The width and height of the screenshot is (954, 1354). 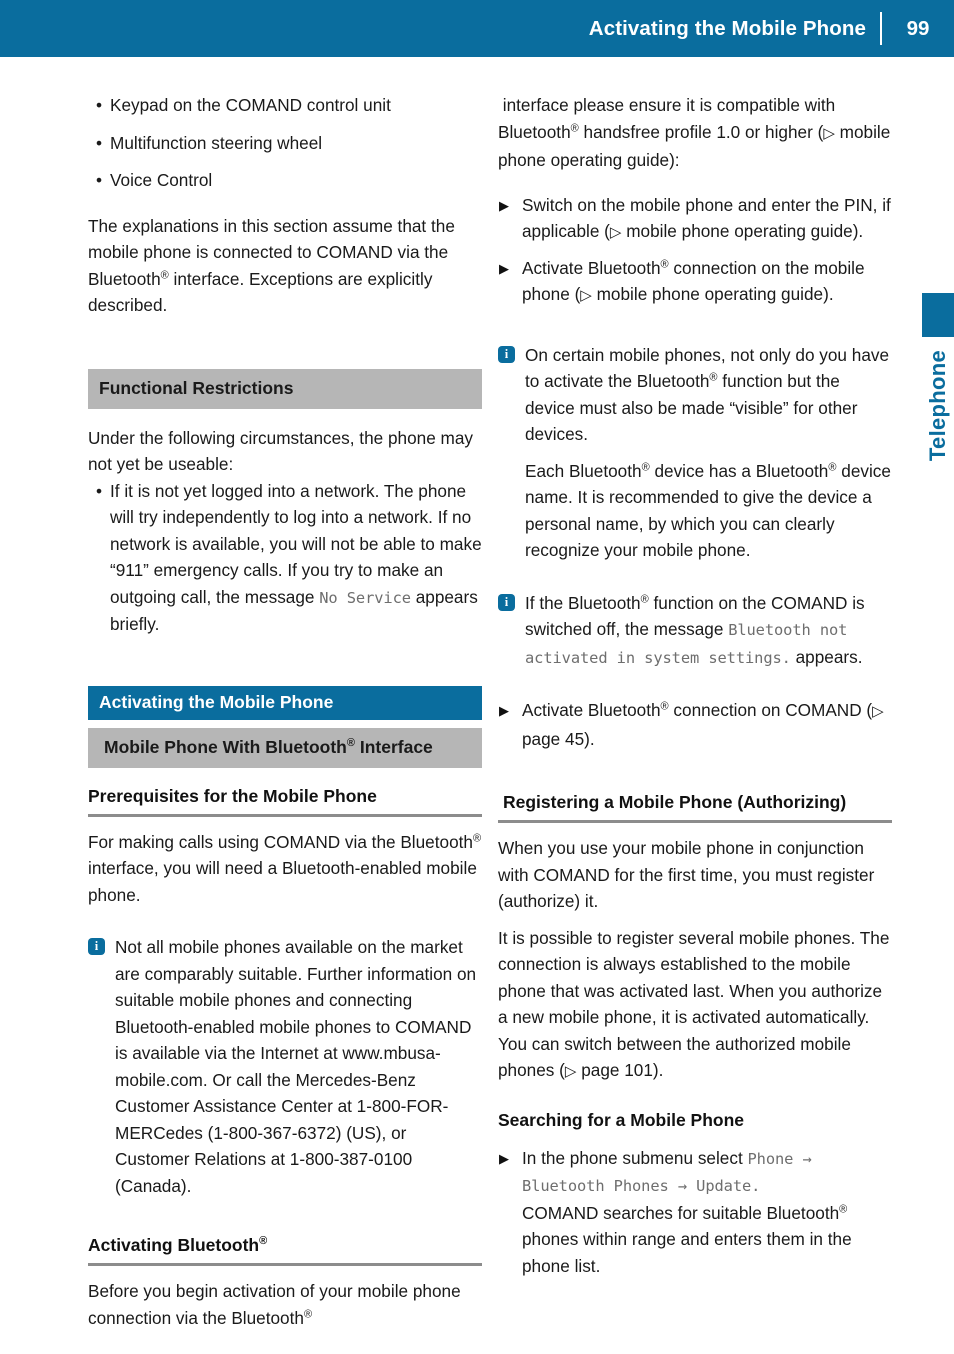 I want to click on heading-searching-for-a-mobile-phone: Searching for a Mobile Phone, so click(x=621, y=1119).